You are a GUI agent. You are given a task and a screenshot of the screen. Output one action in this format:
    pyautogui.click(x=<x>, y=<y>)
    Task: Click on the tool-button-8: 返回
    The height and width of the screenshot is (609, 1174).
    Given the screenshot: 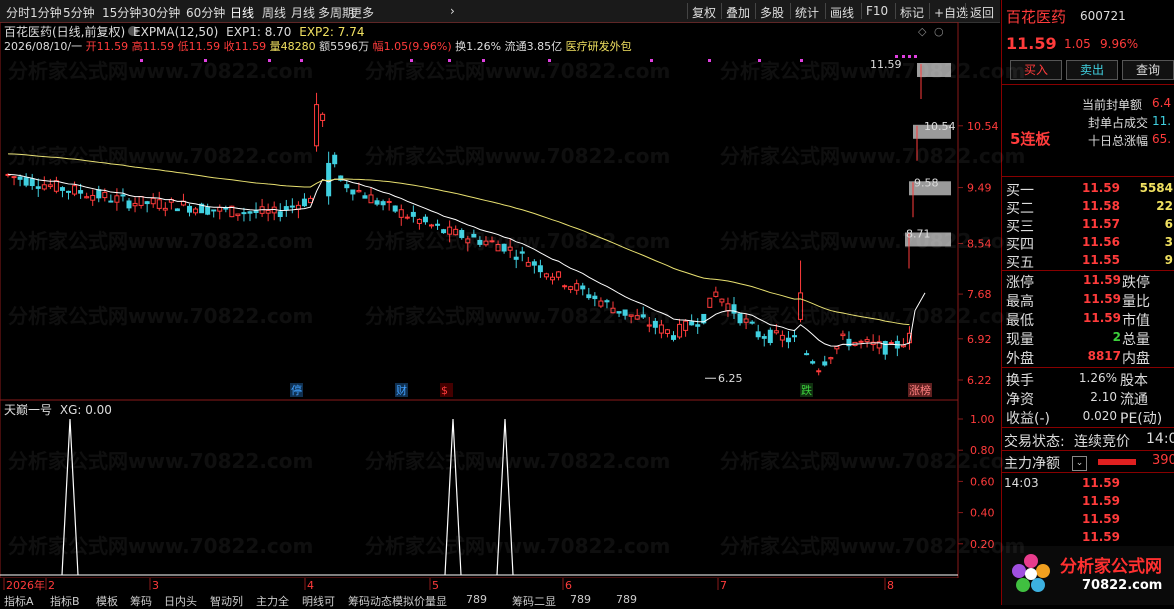 What is the action you would take?
    pyautogui.click(x=982, y=12)
    